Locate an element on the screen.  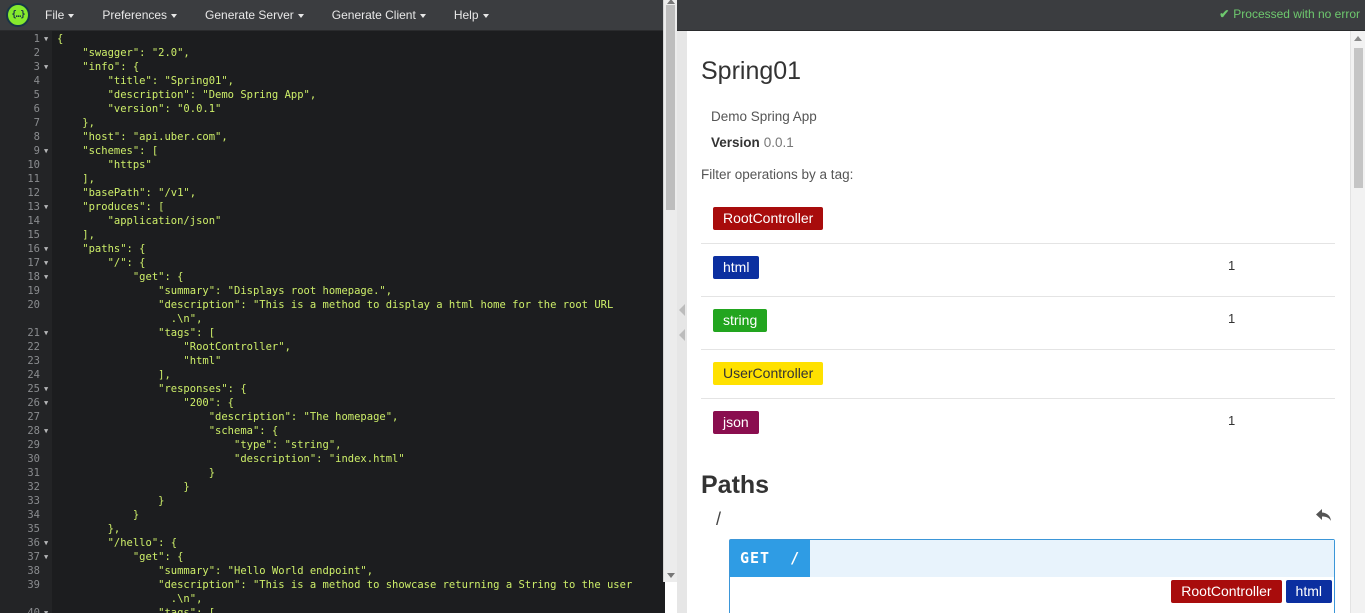
code-line: 11 ], is located at coordinates (332, 179).